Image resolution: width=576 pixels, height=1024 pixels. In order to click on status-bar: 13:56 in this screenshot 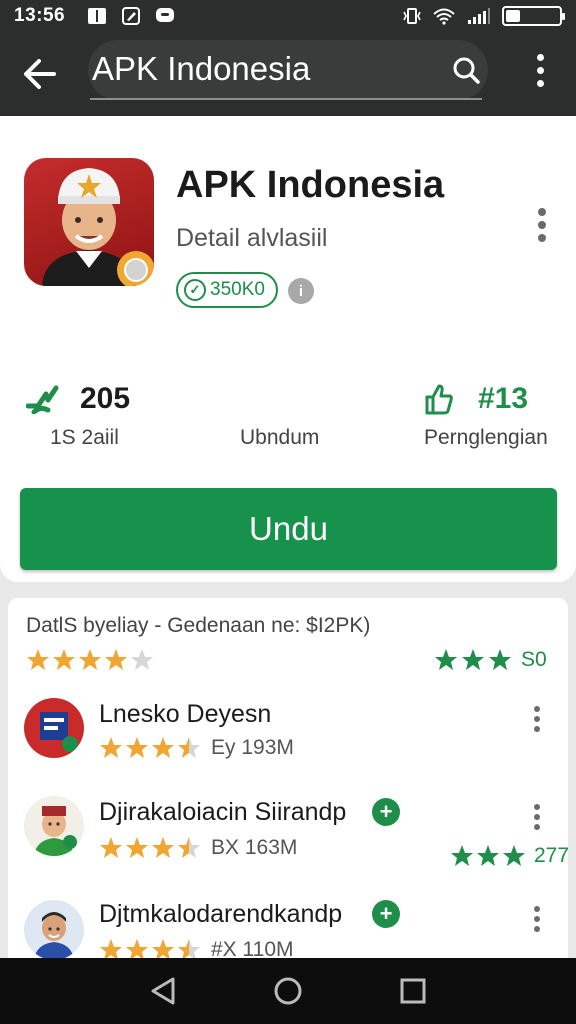, I will do `click(288, 16)`.